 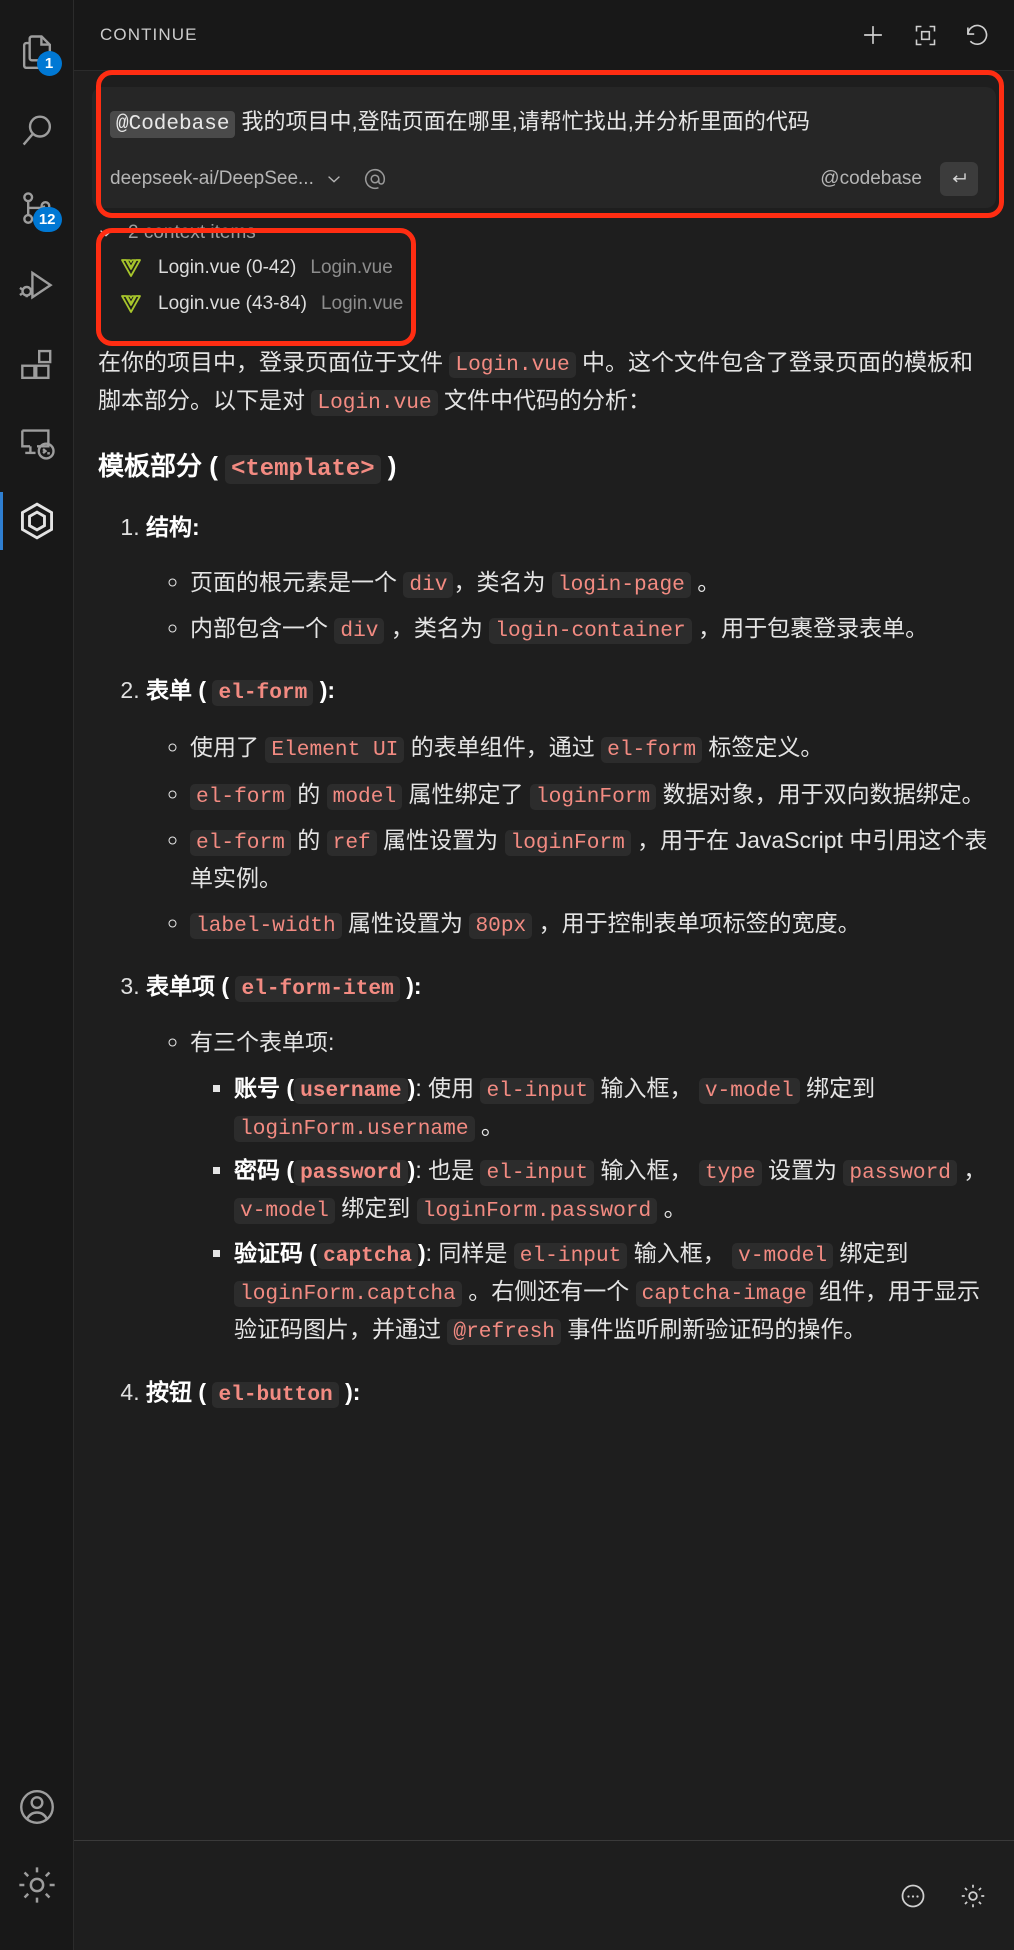 What do you see at coordinates (149, 34) in the screenshot?
I see `page-title: CONTINUE` at bounding box center [149, 34].